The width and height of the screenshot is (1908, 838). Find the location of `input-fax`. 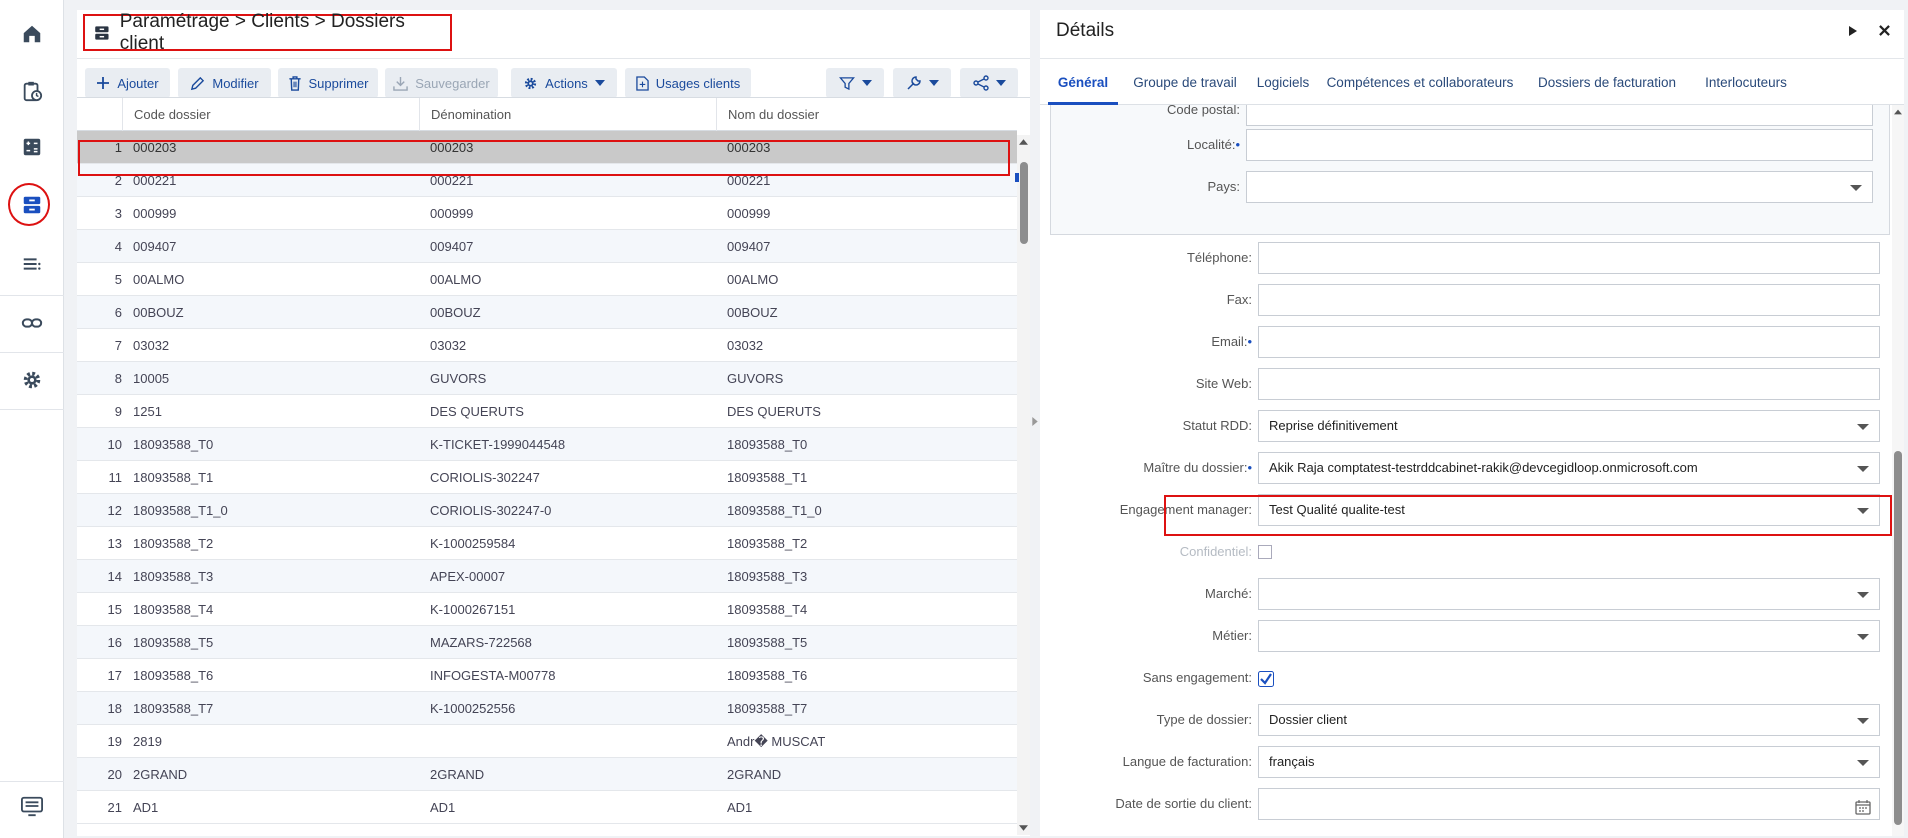

input-fax is located at coordinates (1569, 300).